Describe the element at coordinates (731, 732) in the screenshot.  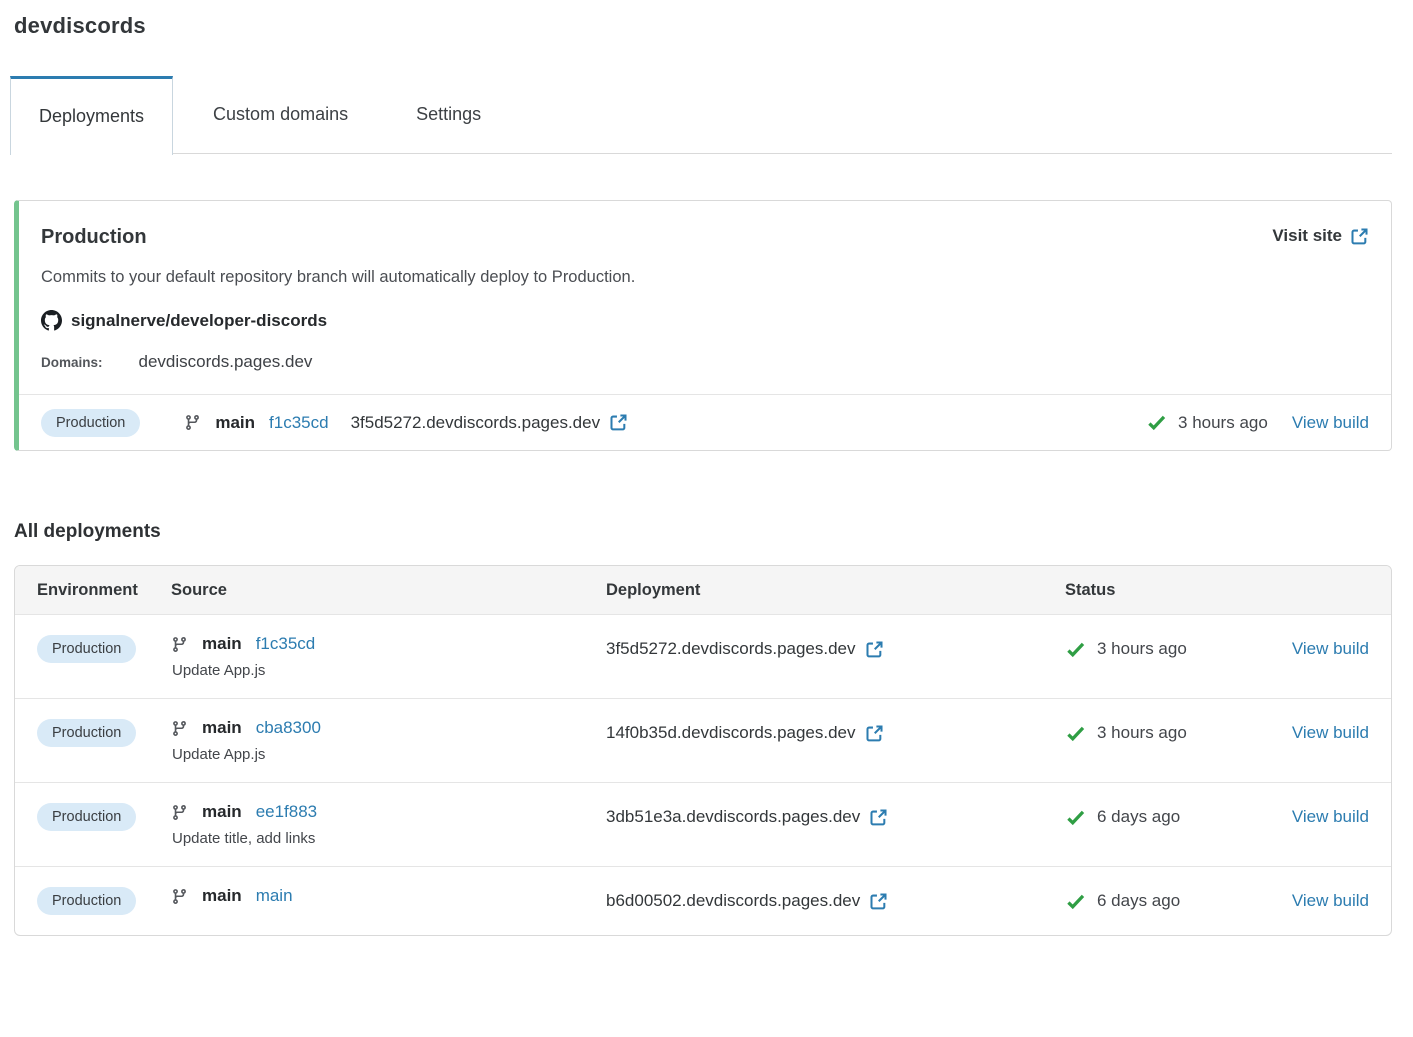
I see `deployment-url: 14f0b35d.devdiscords.pages.dev` at that location.